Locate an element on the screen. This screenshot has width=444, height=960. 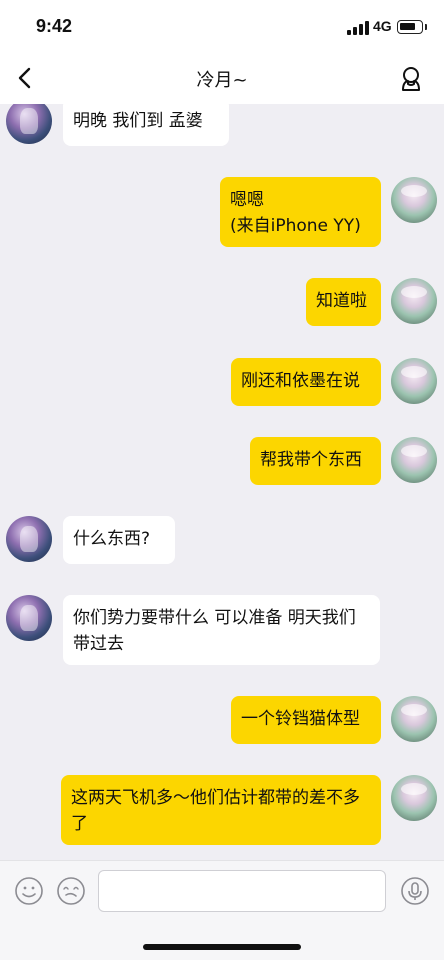
nav-bar: 冷月~ is located at coordinates (222, 78).